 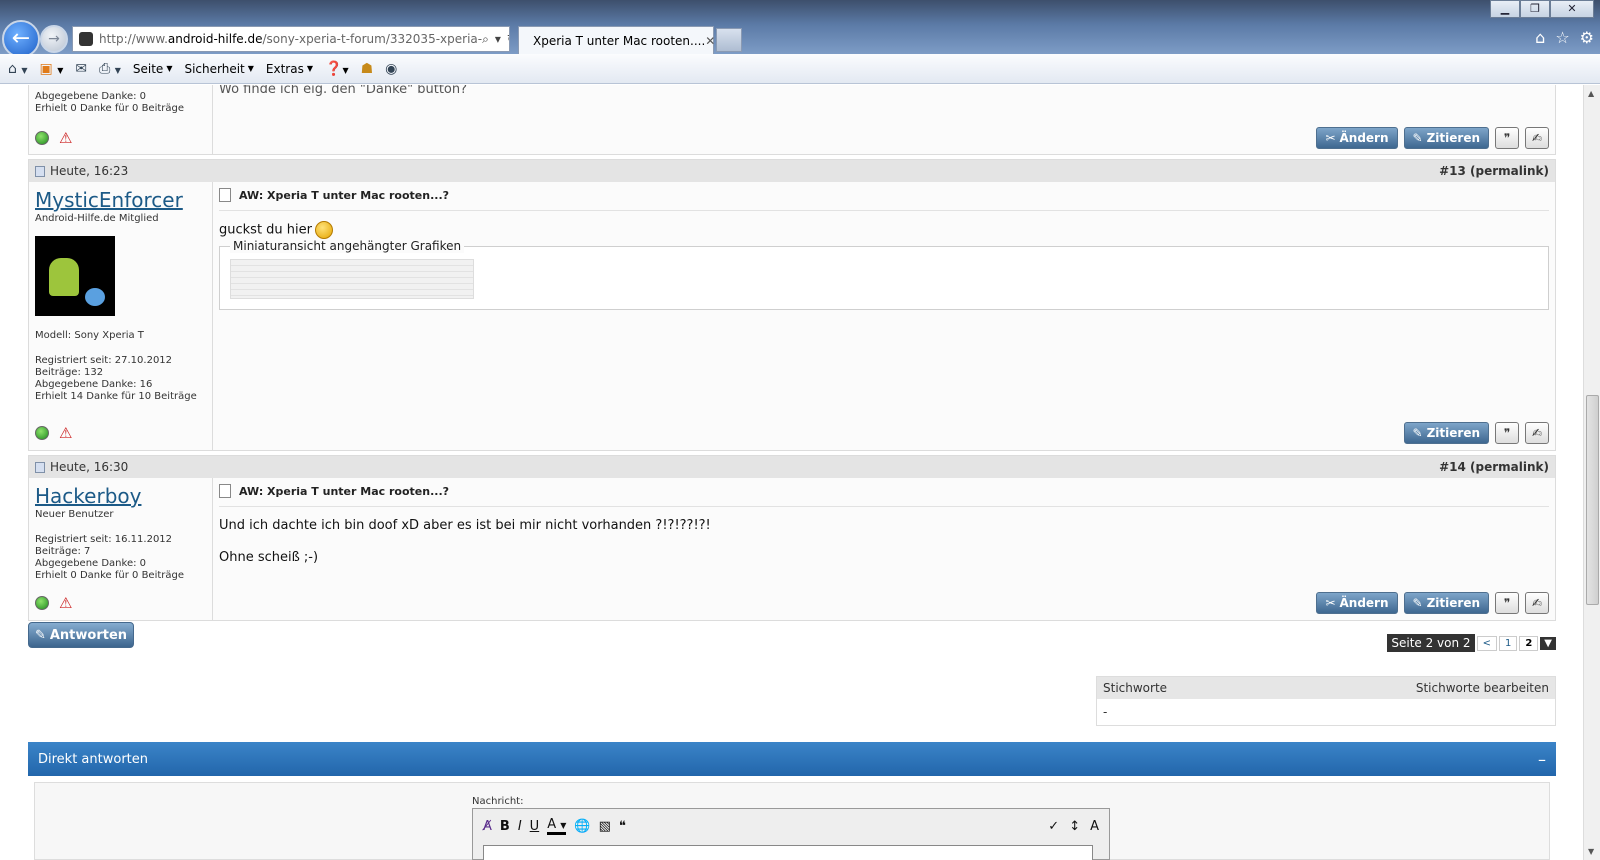 What do you see at coordinates (508, 39) in the screenshot?
I see `refresh-icon: ↻` at bounding box center [508, 39].